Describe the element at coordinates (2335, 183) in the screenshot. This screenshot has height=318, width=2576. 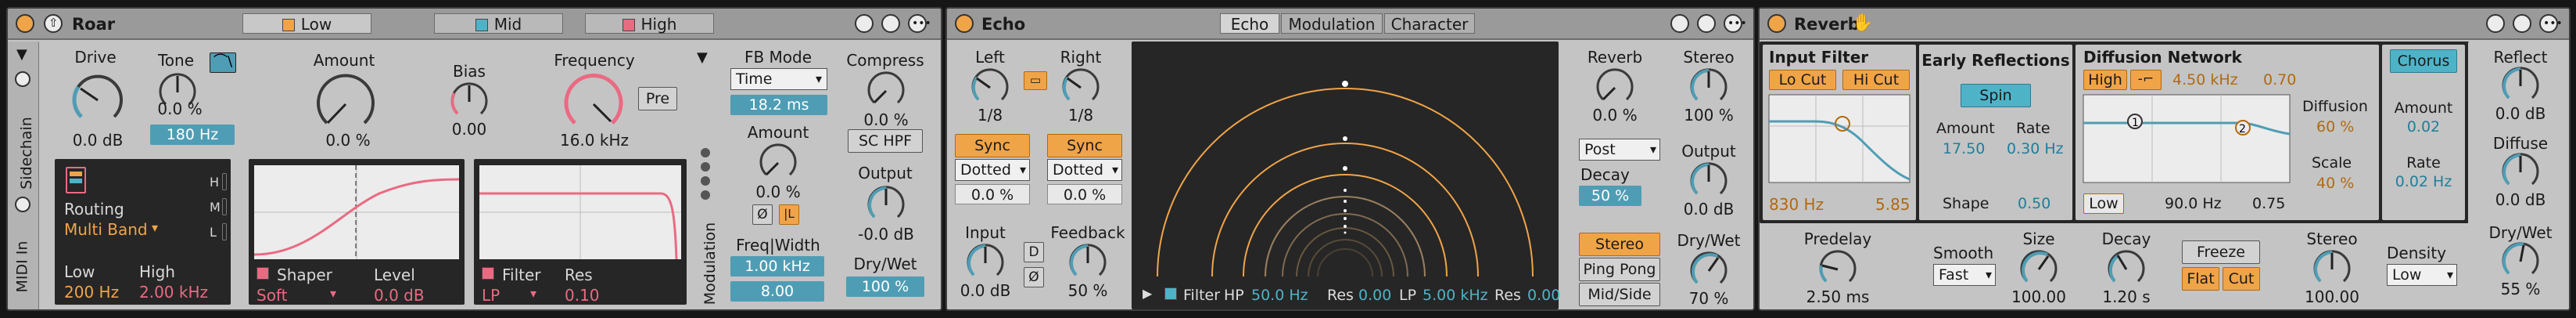
I see `scale-value: 40 %` at that location.